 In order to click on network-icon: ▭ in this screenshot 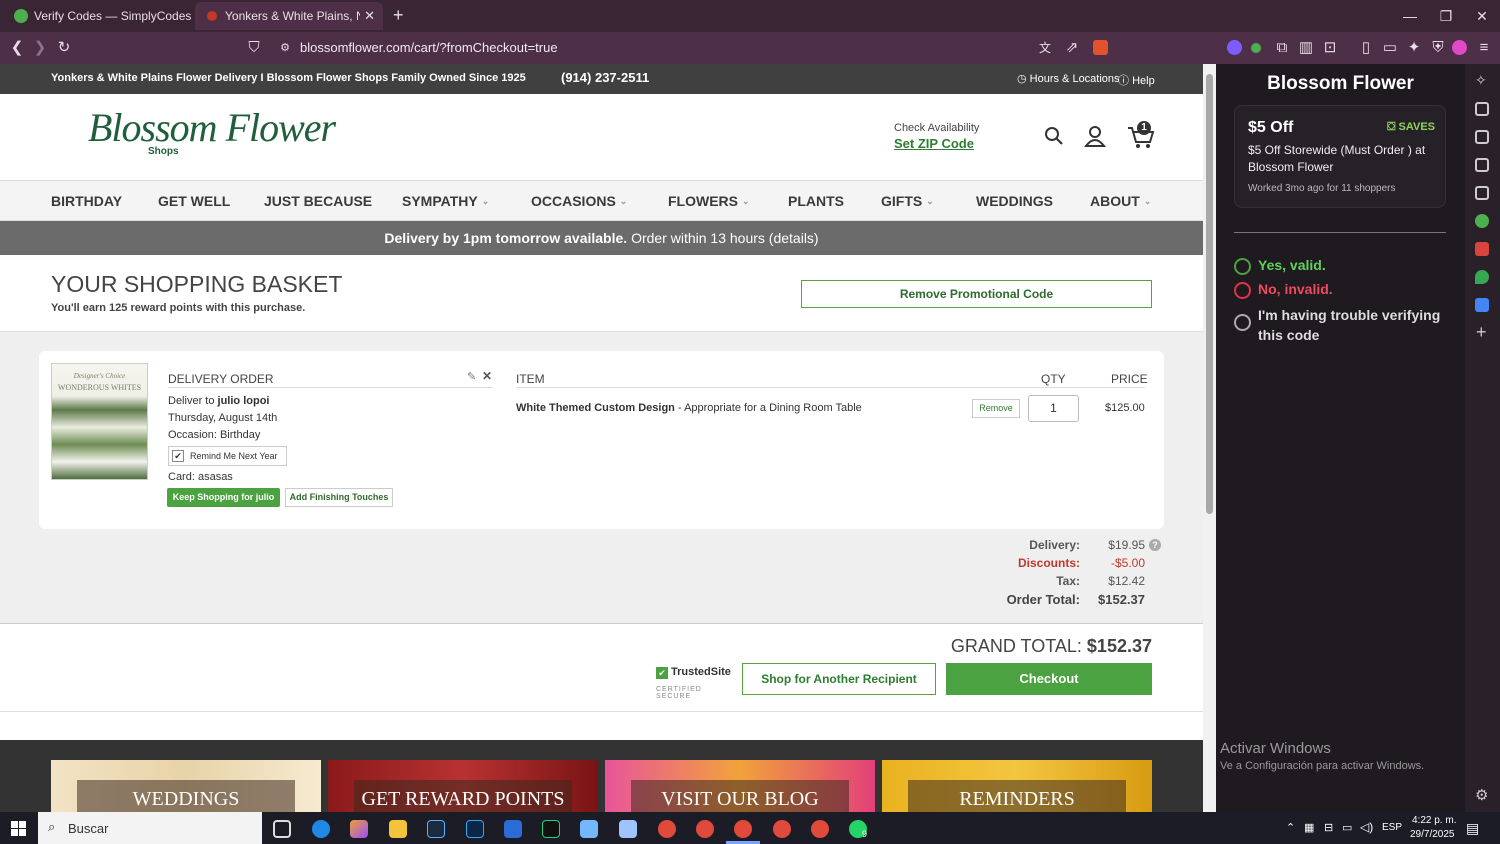, I will do `click(1347, 827)`.